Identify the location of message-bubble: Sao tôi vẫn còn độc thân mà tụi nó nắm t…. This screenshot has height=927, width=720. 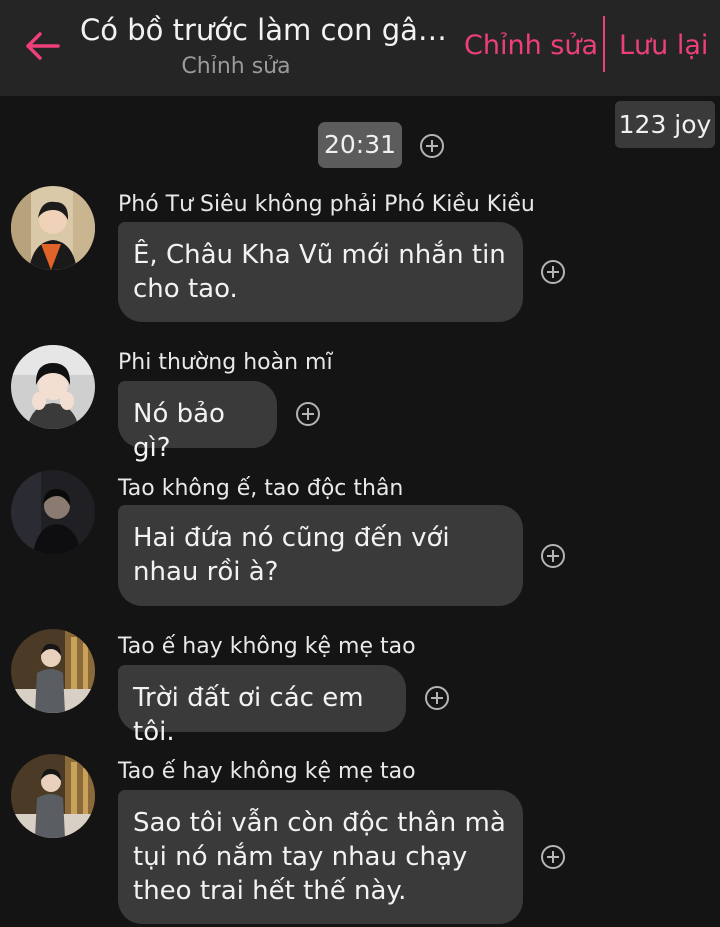
(320, 857).